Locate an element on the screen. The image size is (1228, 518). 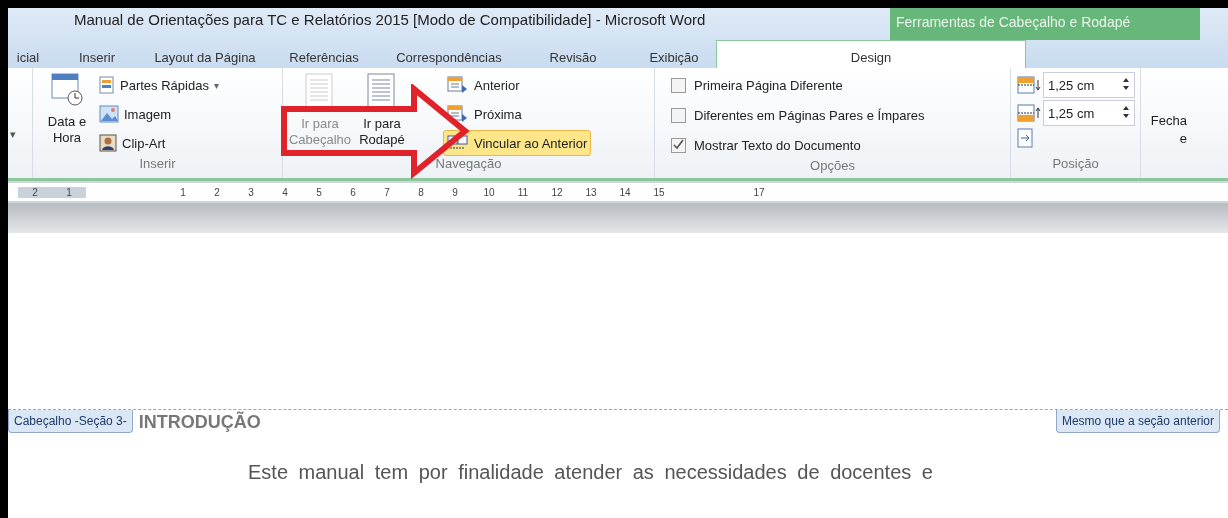
ribbon-button: Partes Rápidas ▾ is located at coordinates (159, 85).